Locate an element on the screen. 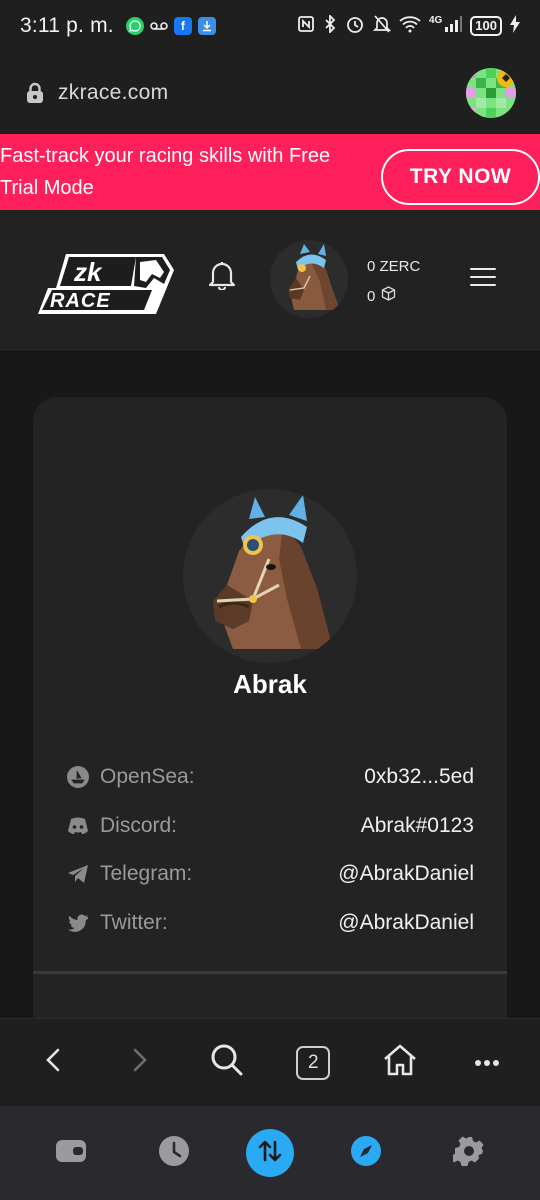  more-dots-icon is located at coordinates (487, 1063).